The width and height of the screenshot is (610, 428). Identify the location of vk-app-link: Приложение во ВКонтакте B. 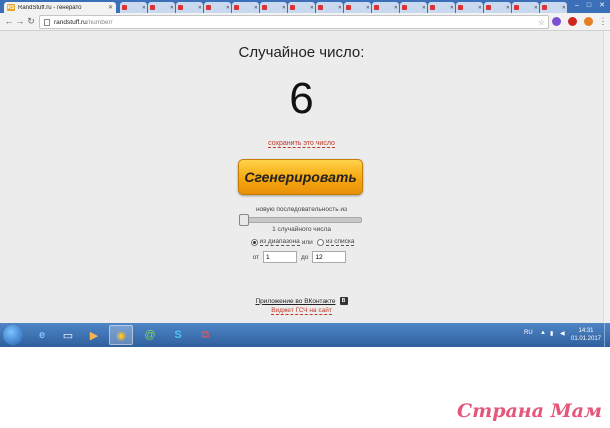
(301, 301).